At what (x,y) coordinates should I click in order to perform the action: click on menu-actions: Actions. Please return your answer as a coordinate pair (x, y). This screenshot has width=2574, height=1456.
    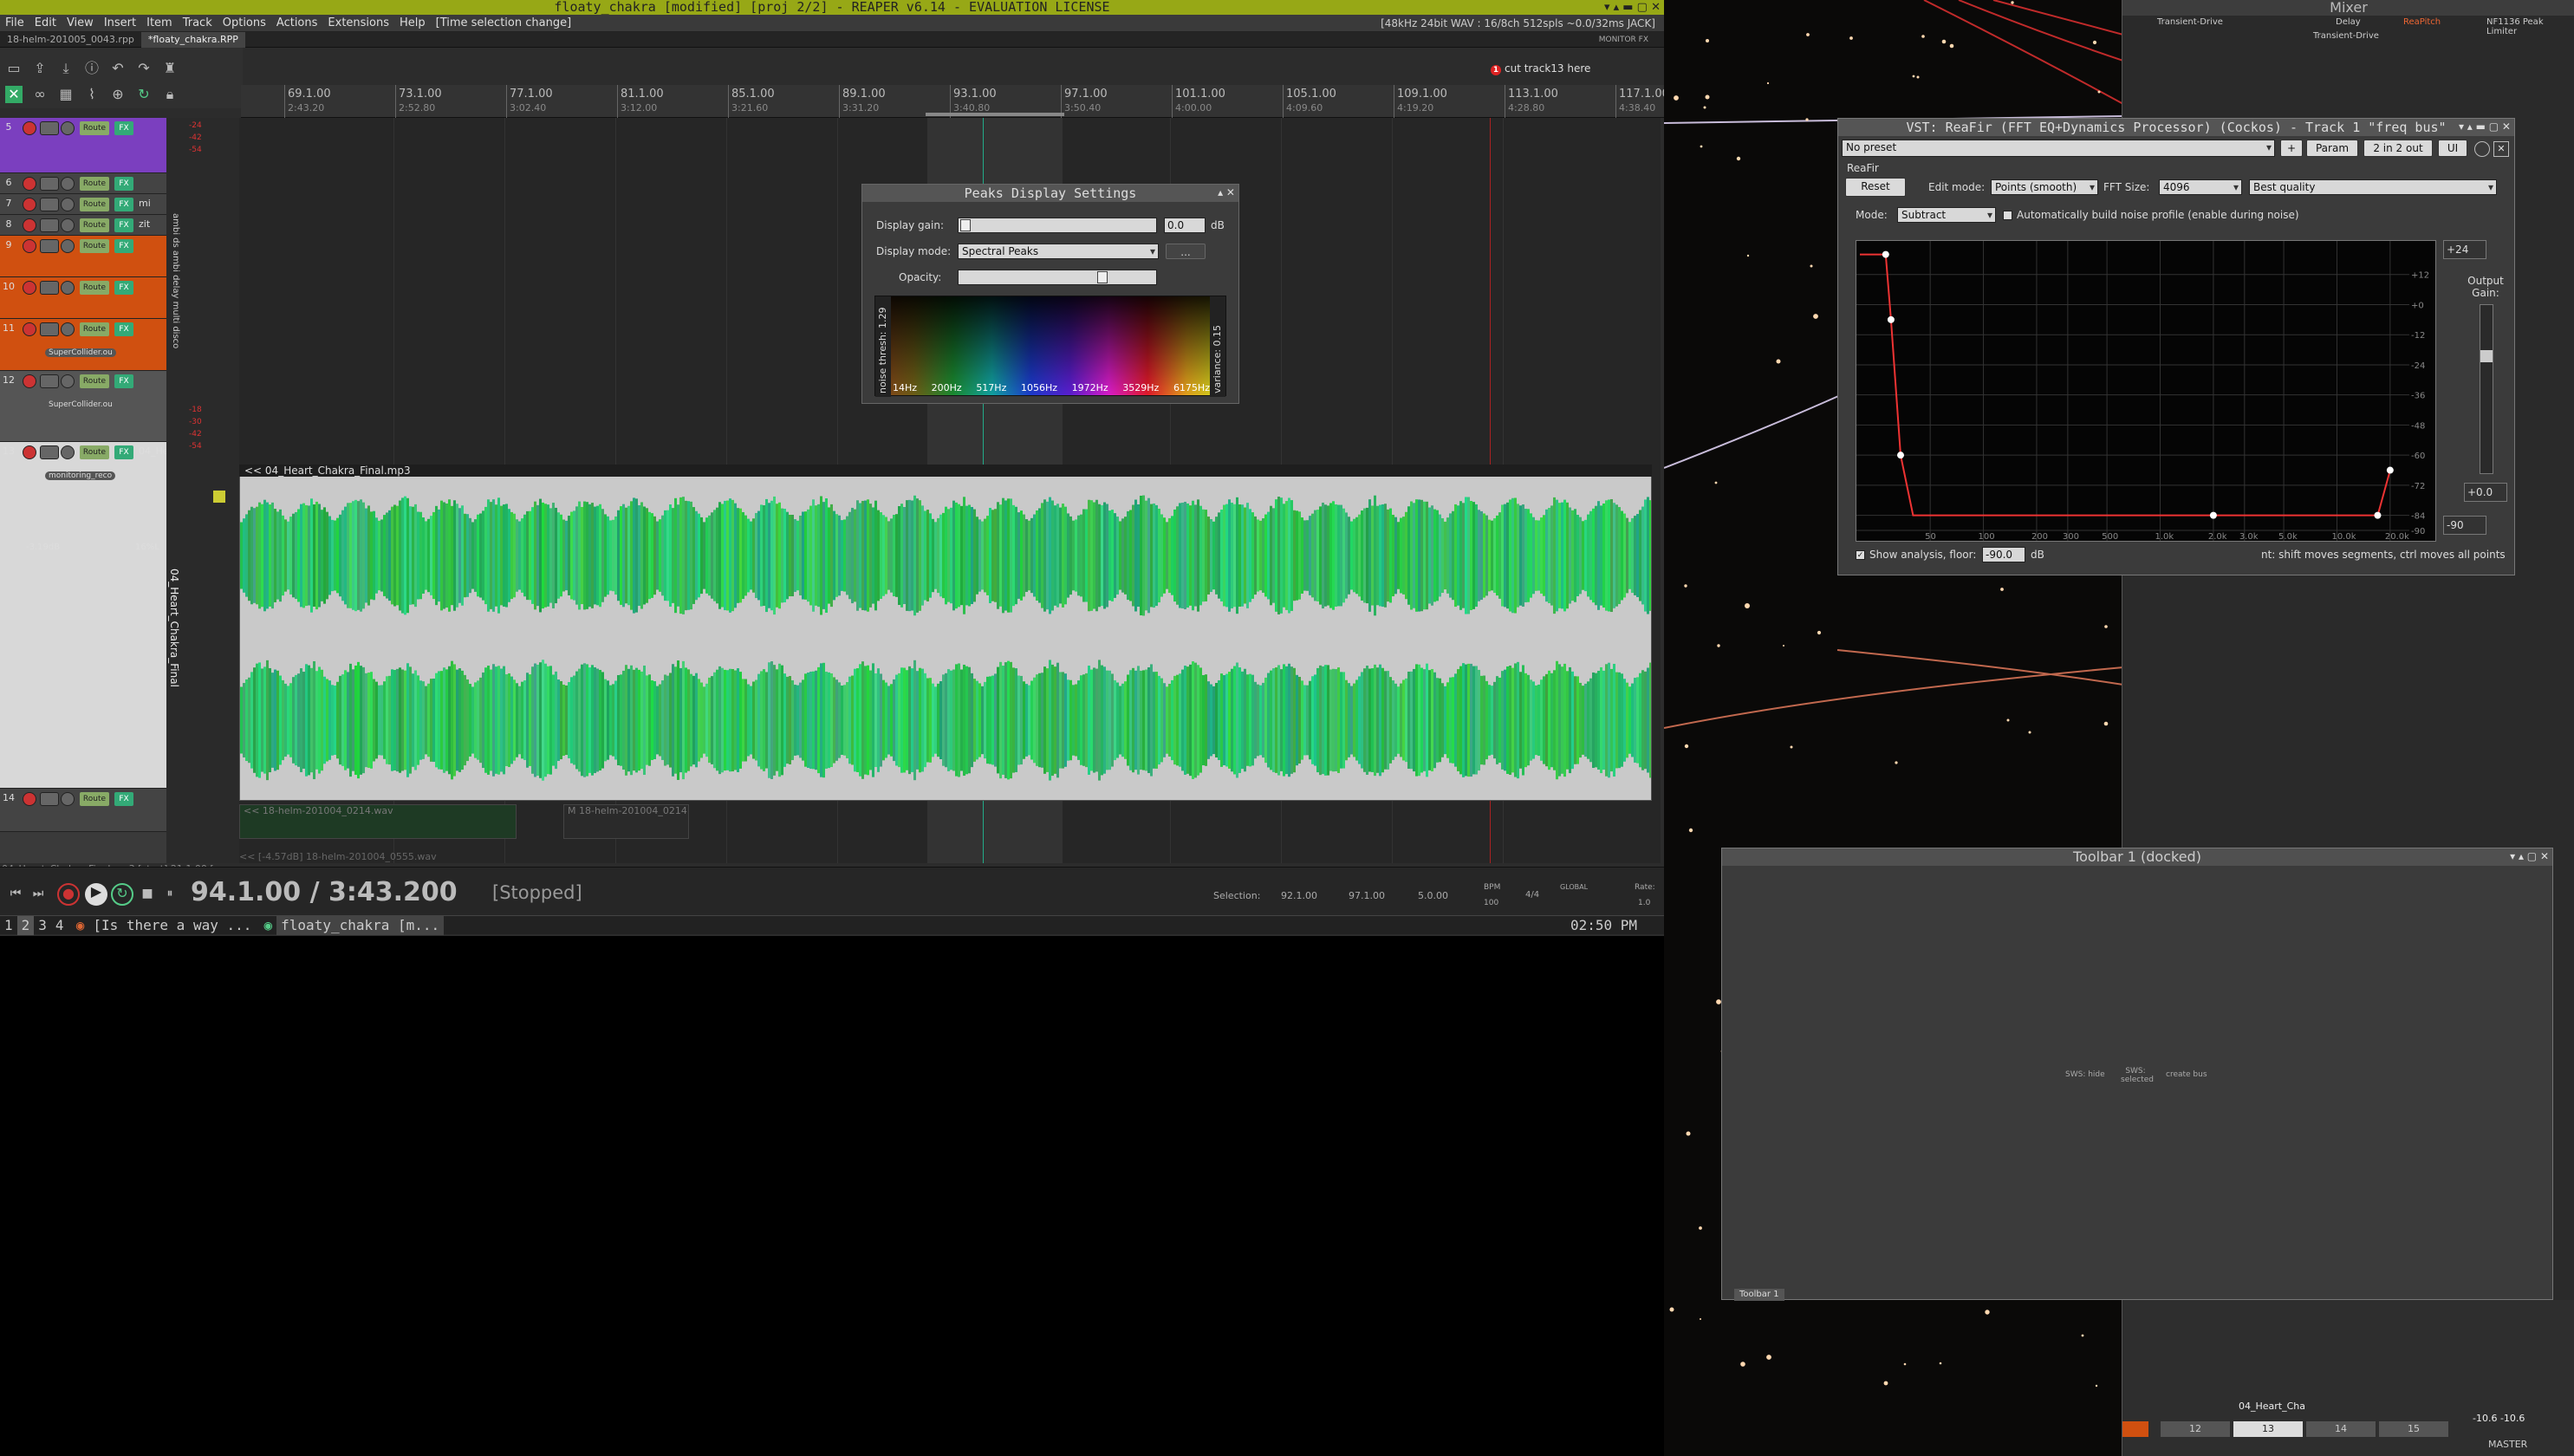
    Looking at the image, I should click on (297, 23).